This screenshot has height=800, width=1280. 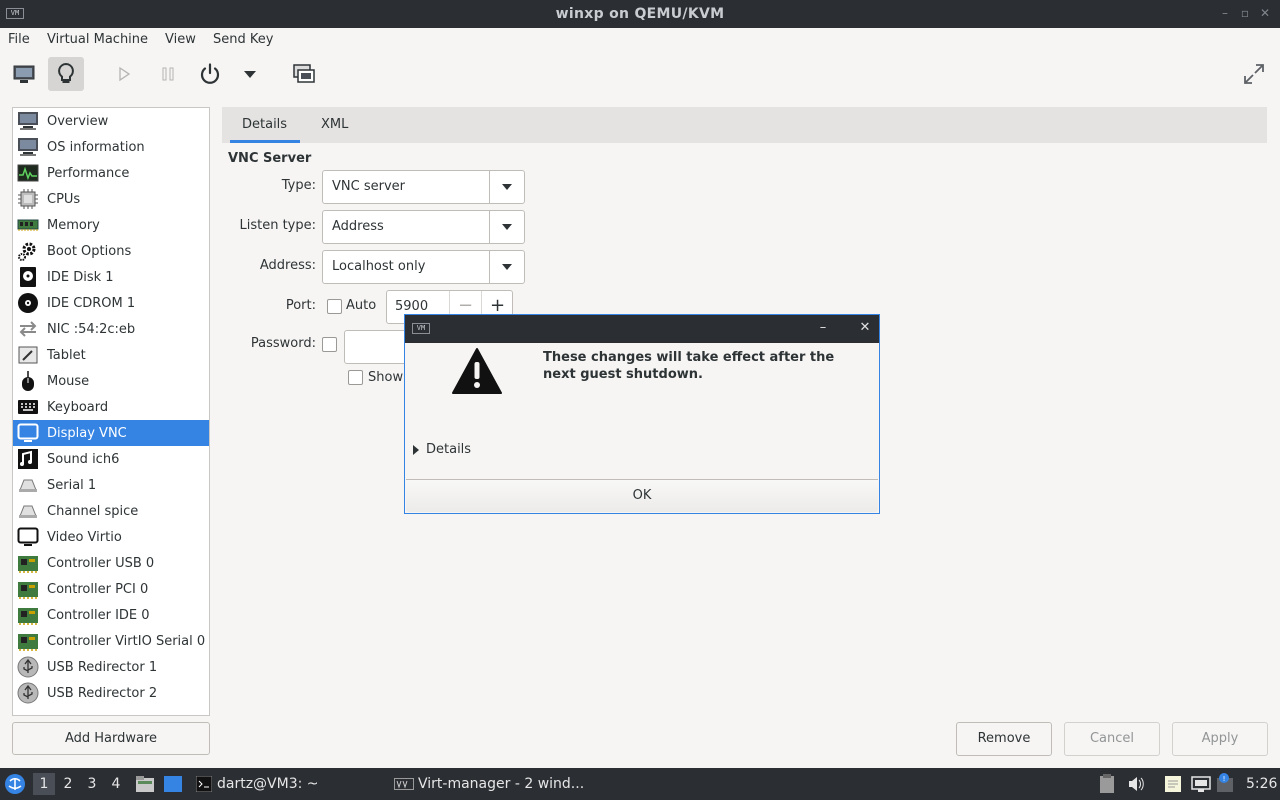 I want to click on taskbar-terminal: dartz@VM3: ~, so click(x=268, y=784).